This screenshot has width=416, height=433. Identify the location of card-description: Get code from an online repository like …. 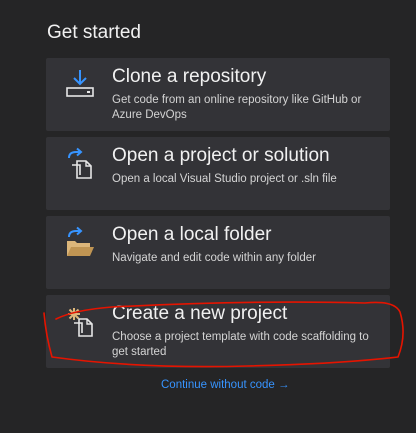
(237, 107).